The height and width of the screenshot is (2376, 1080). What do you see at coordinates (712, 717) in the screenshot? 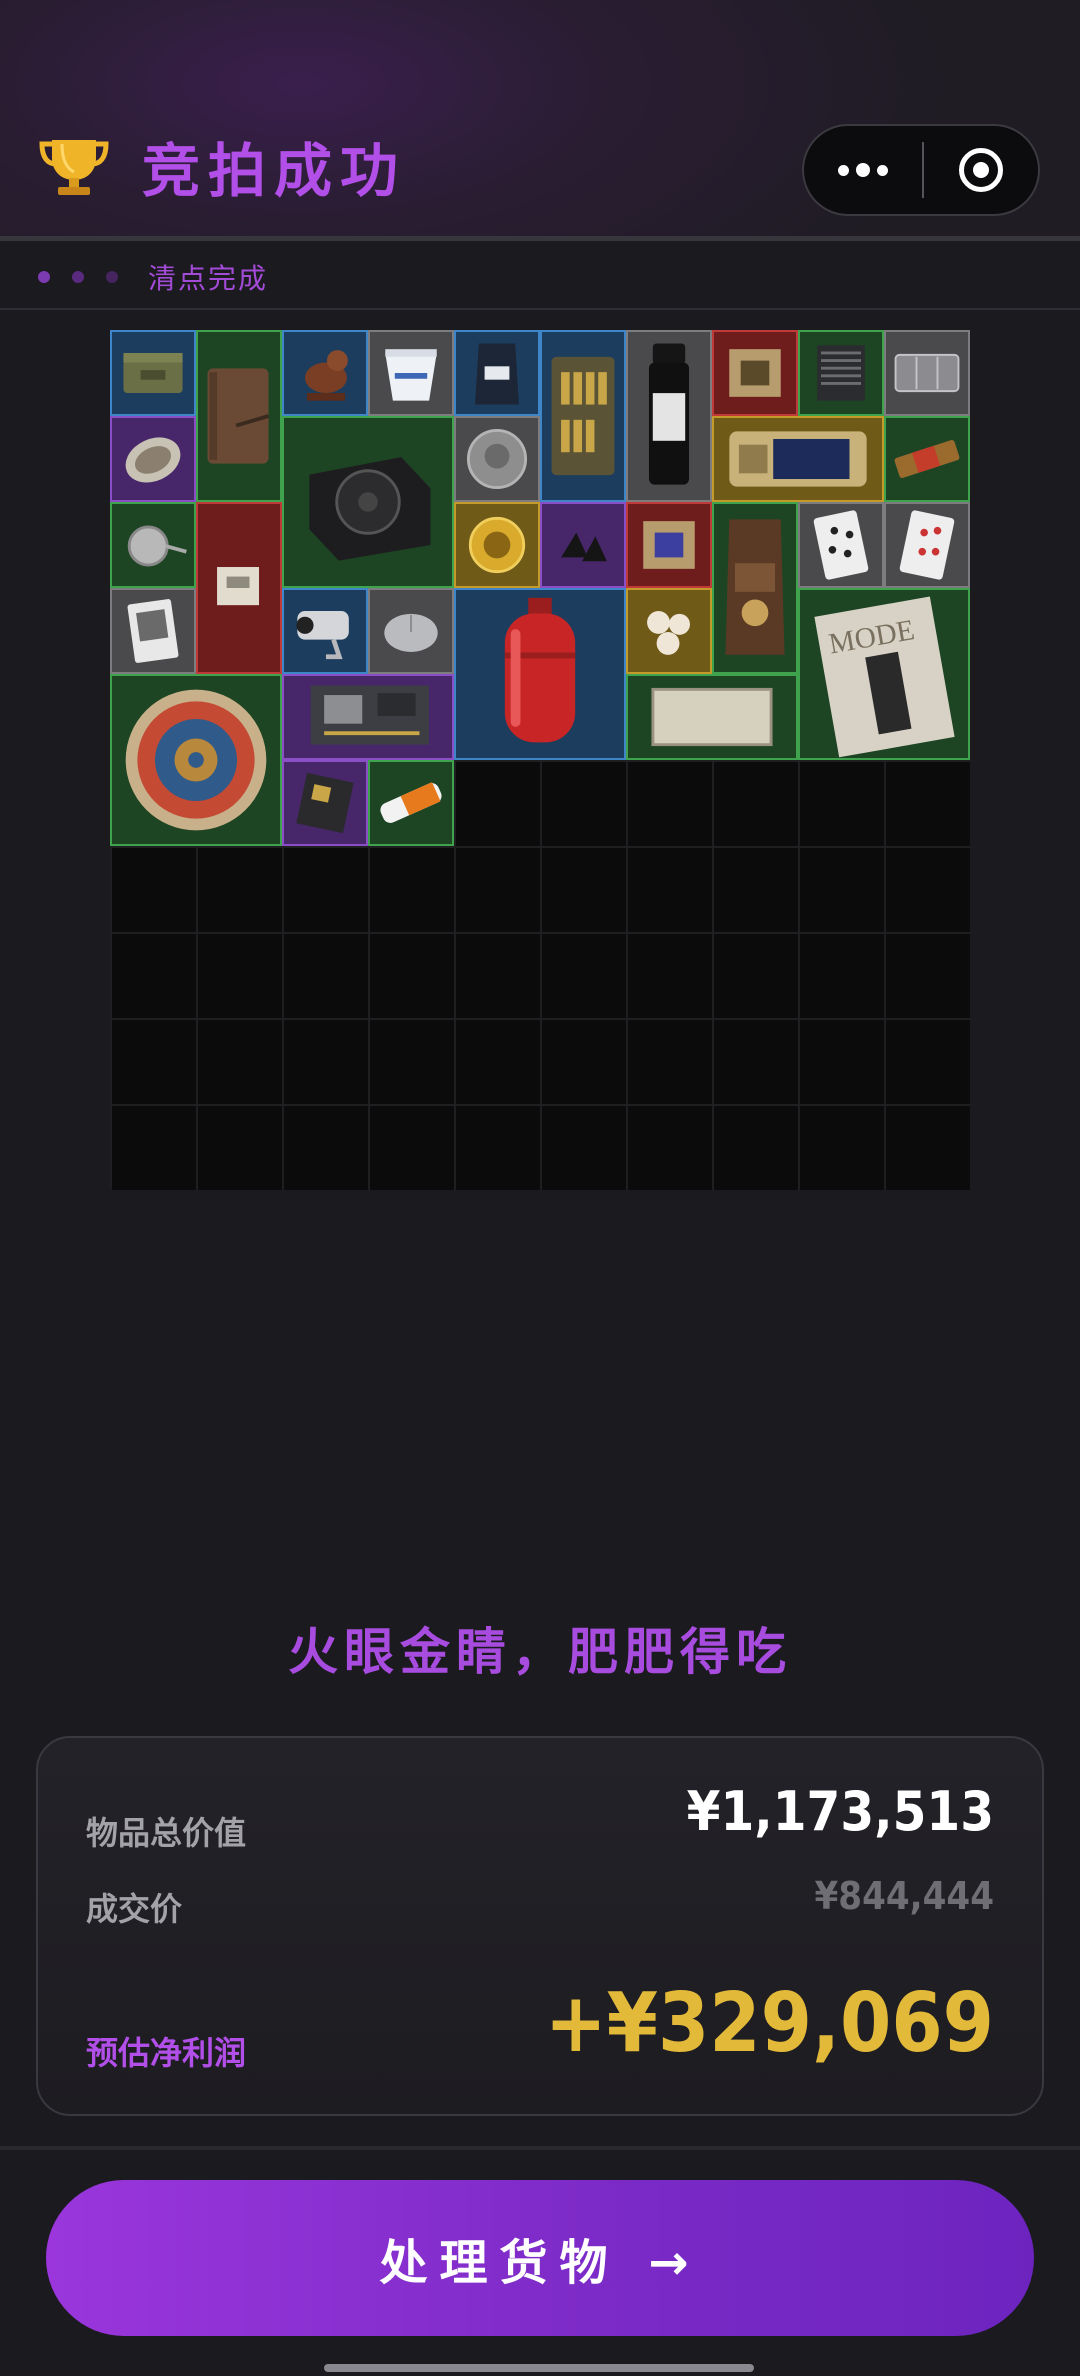
I see `item-old-parchment` at bounding box center [712, 717].